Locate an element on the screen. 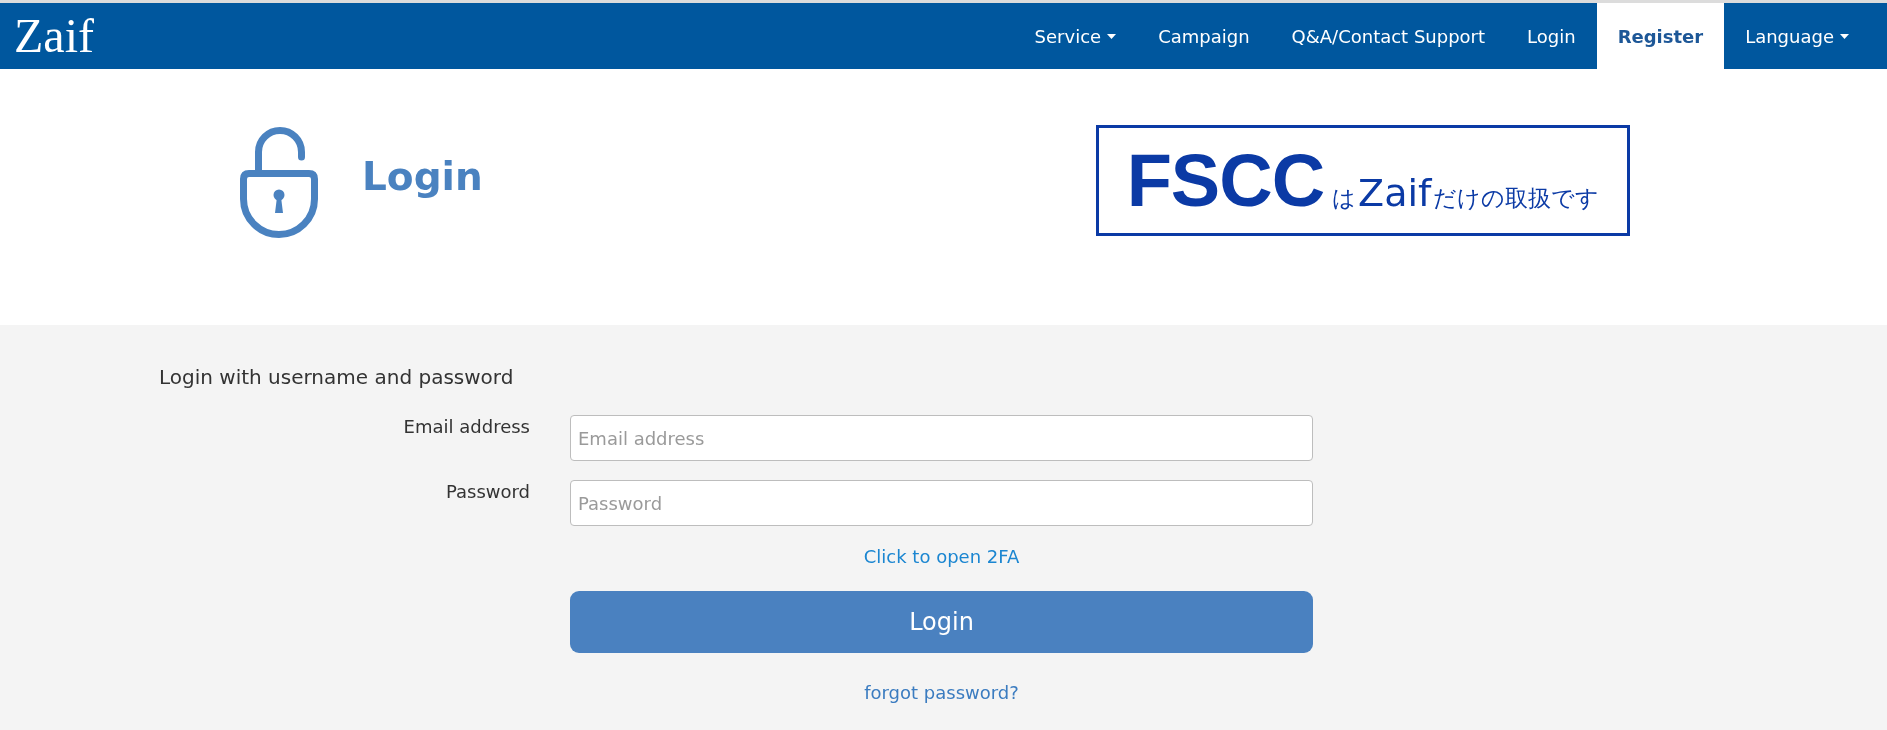 The width and height of the screenshot is (1887, 730). nav-link: Register is located at coordinates (1660, 36).